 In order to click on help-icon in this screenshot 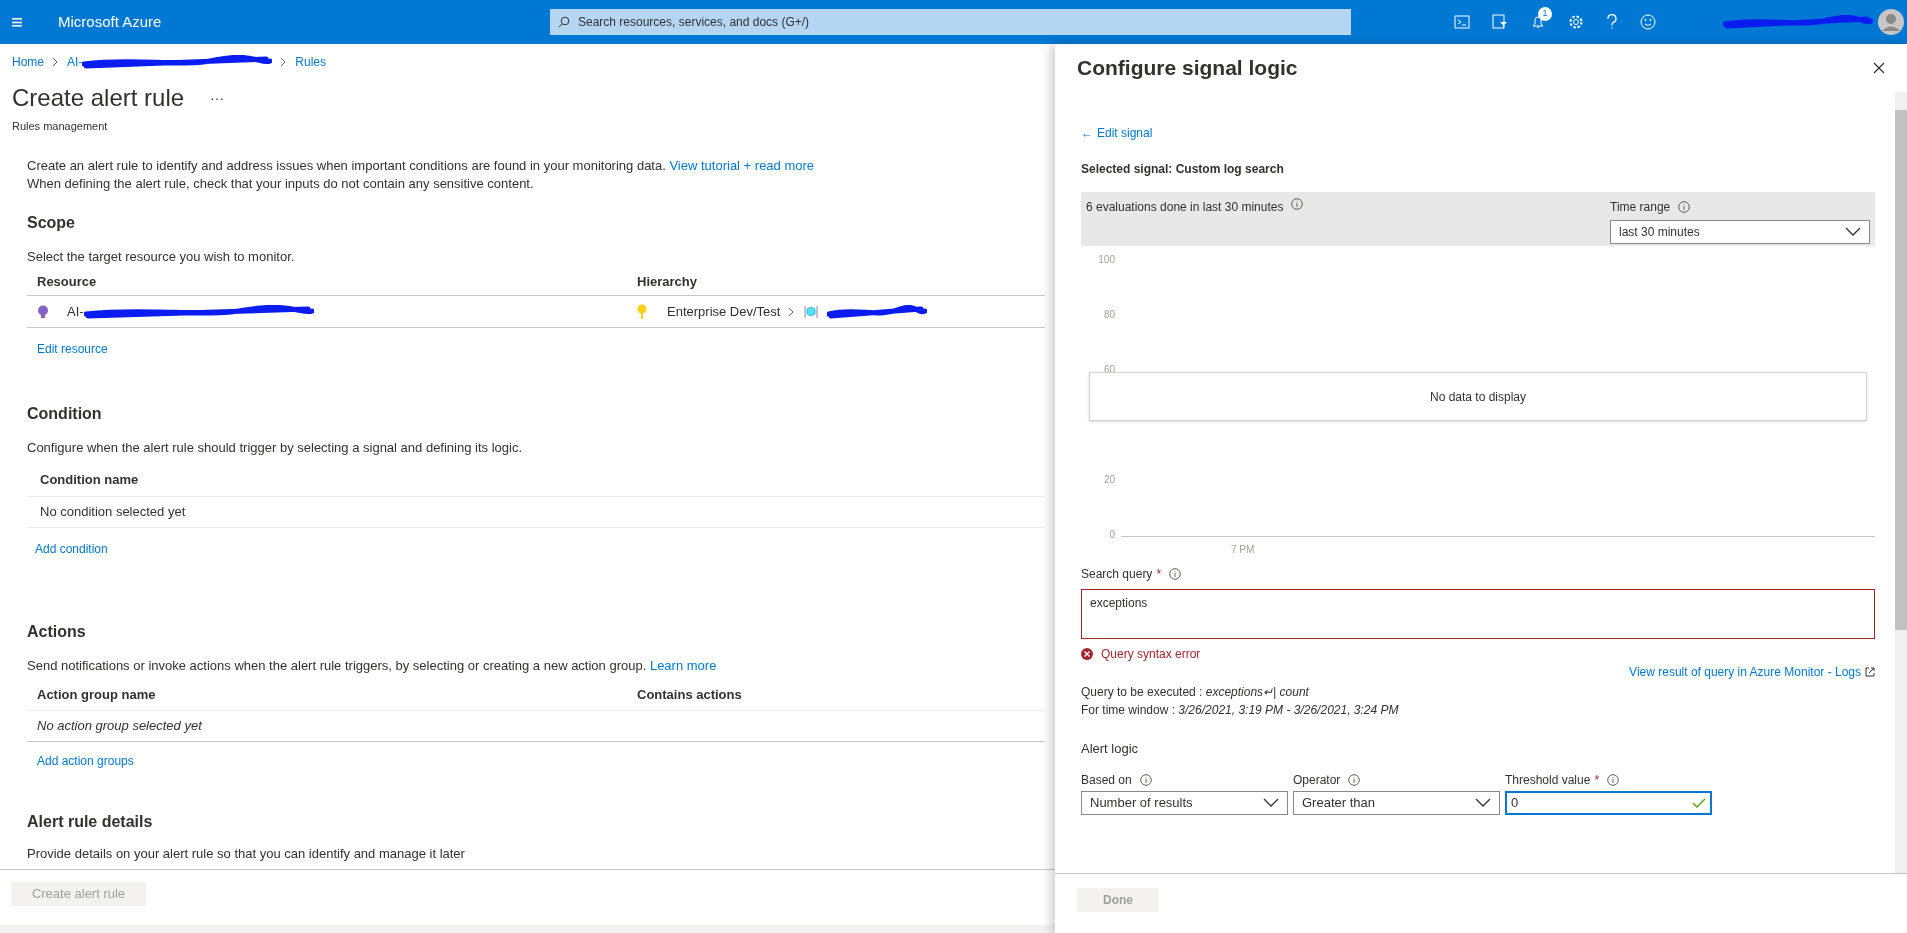, I will do `click(1612, 22)`.